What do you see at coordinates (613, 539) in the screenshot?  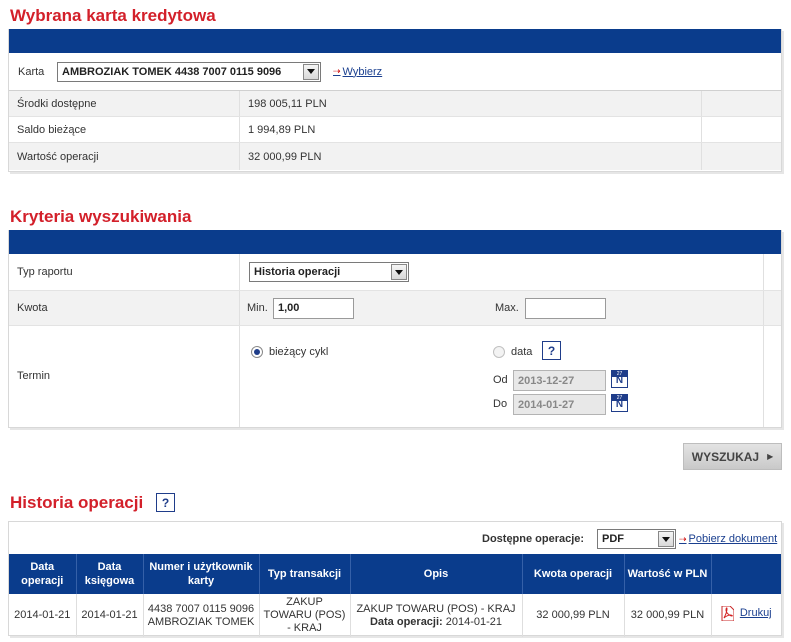 I see `format-value: PDF` at bounding box center [613, 539].